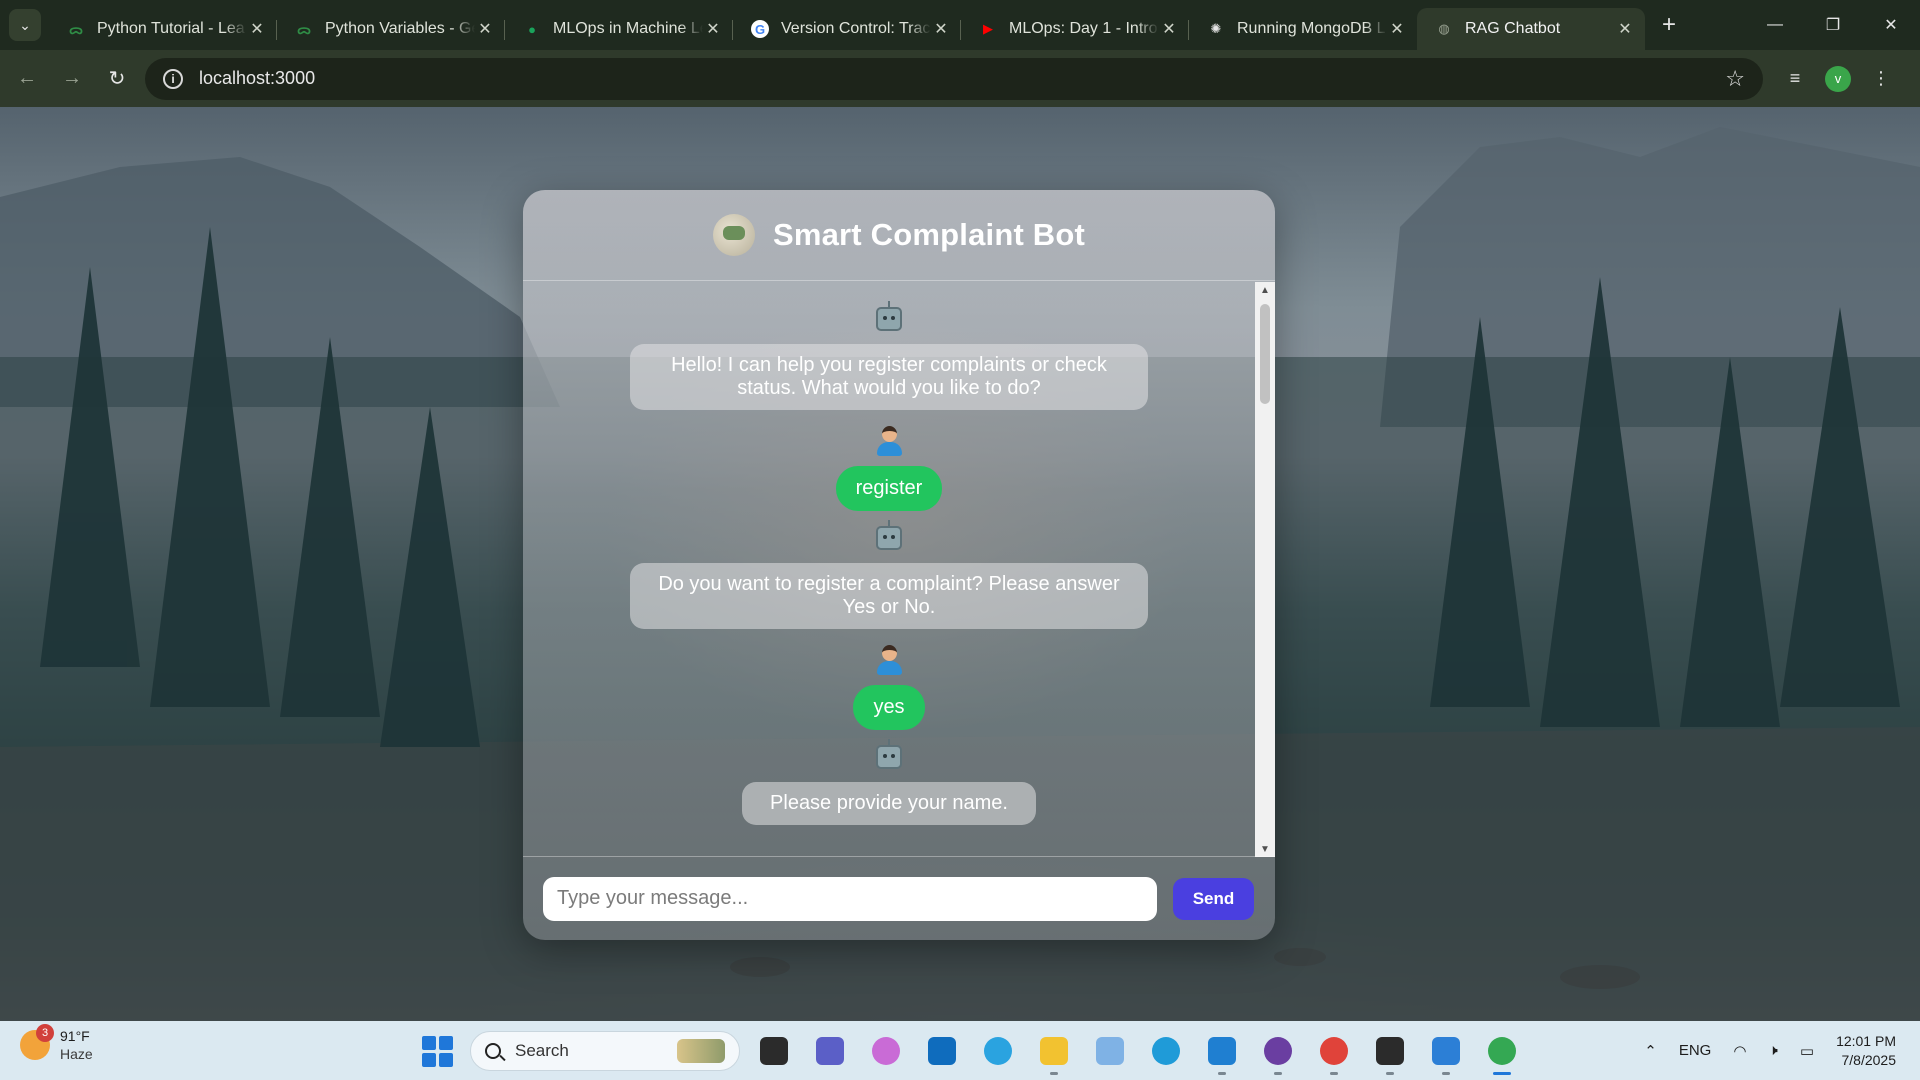  What do you see at coordinates (1278, 1052) in the screenshot?
I see `github-desktop-icon` at bounding box center [1278, 1052].